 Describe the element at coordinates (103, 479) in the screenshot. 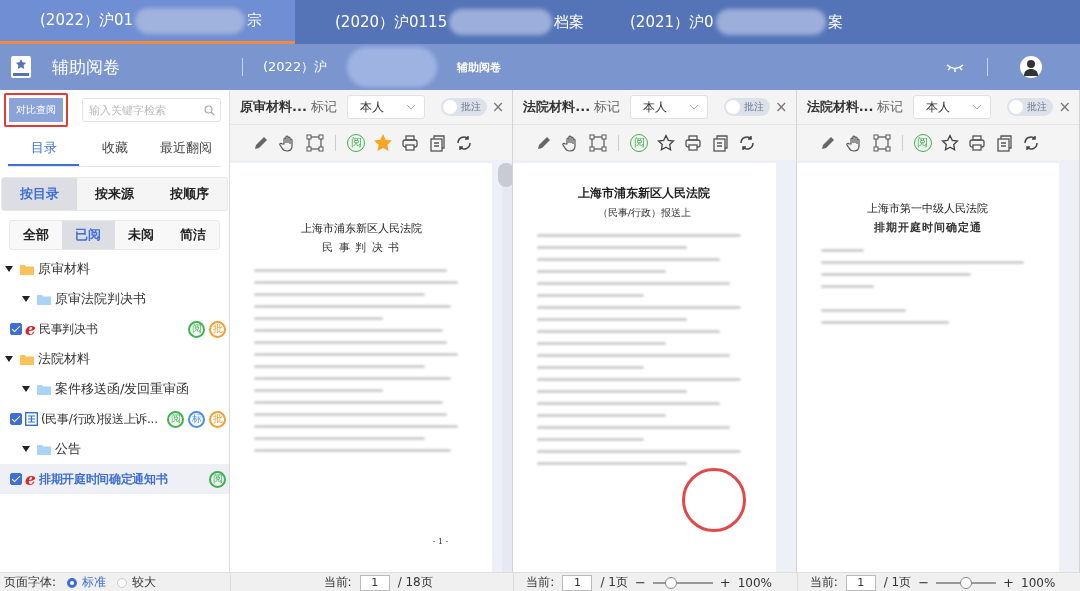

I see `document-label: 排期开庭时间确定通知书` at that location.